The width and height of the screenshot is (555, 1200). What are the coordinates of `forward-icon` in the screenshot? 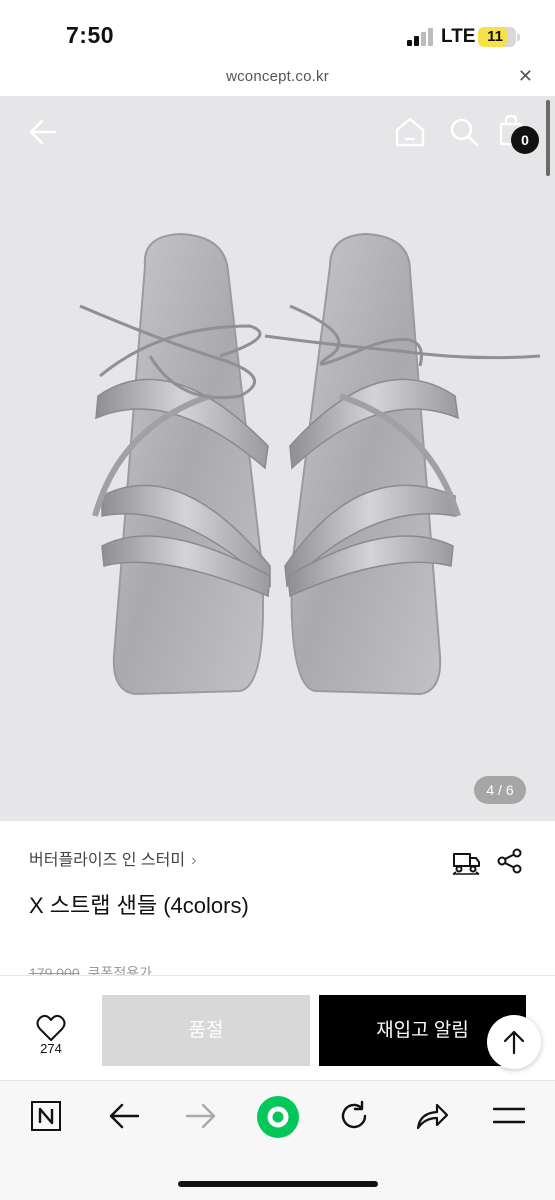 It's located at (201, 1116).